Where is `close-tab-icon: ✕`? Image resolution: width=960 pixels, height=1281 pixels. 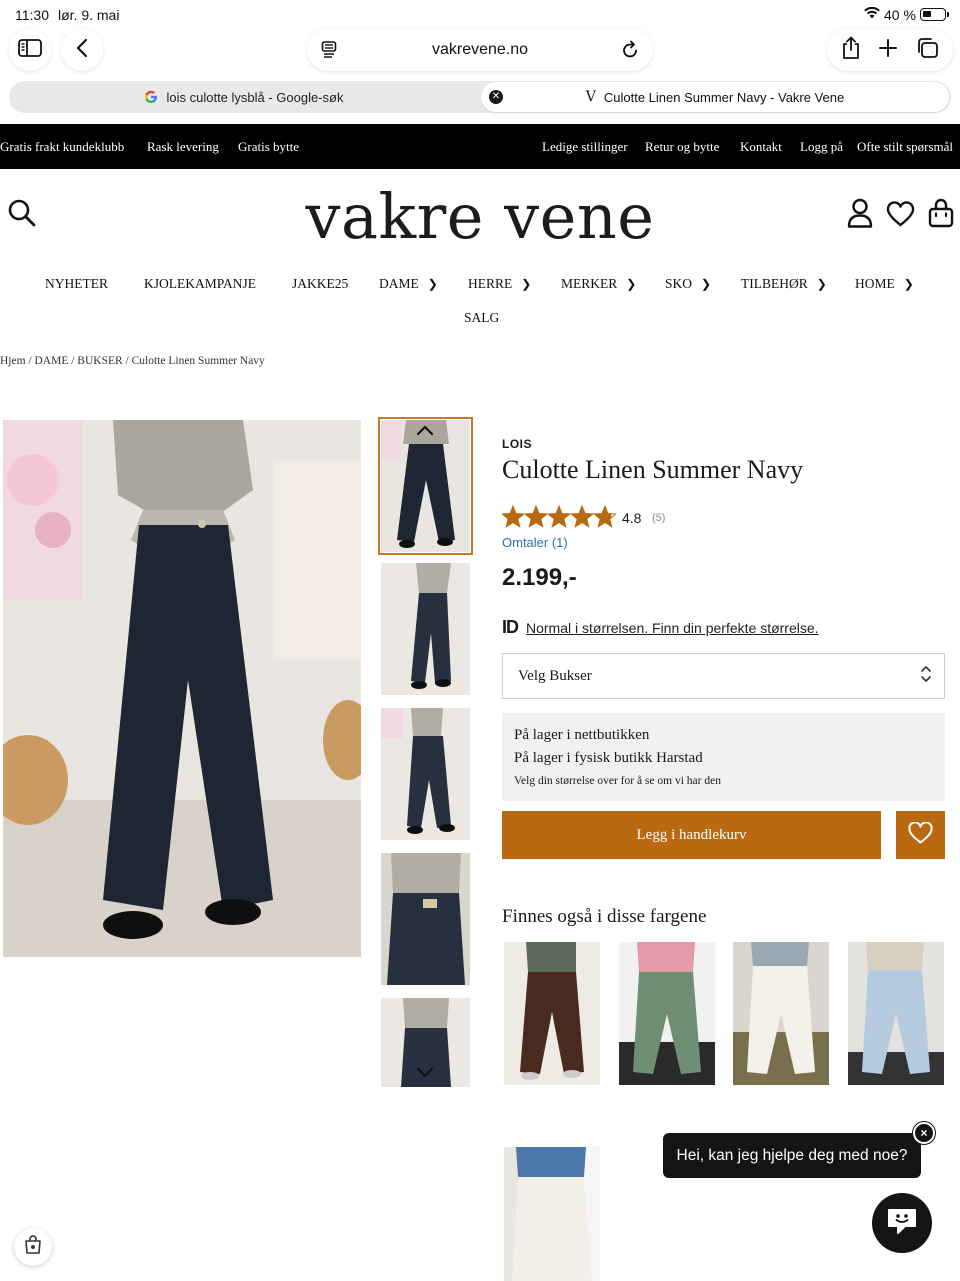
close-tab-icon: ✕ is located at coordinates (496, 97).